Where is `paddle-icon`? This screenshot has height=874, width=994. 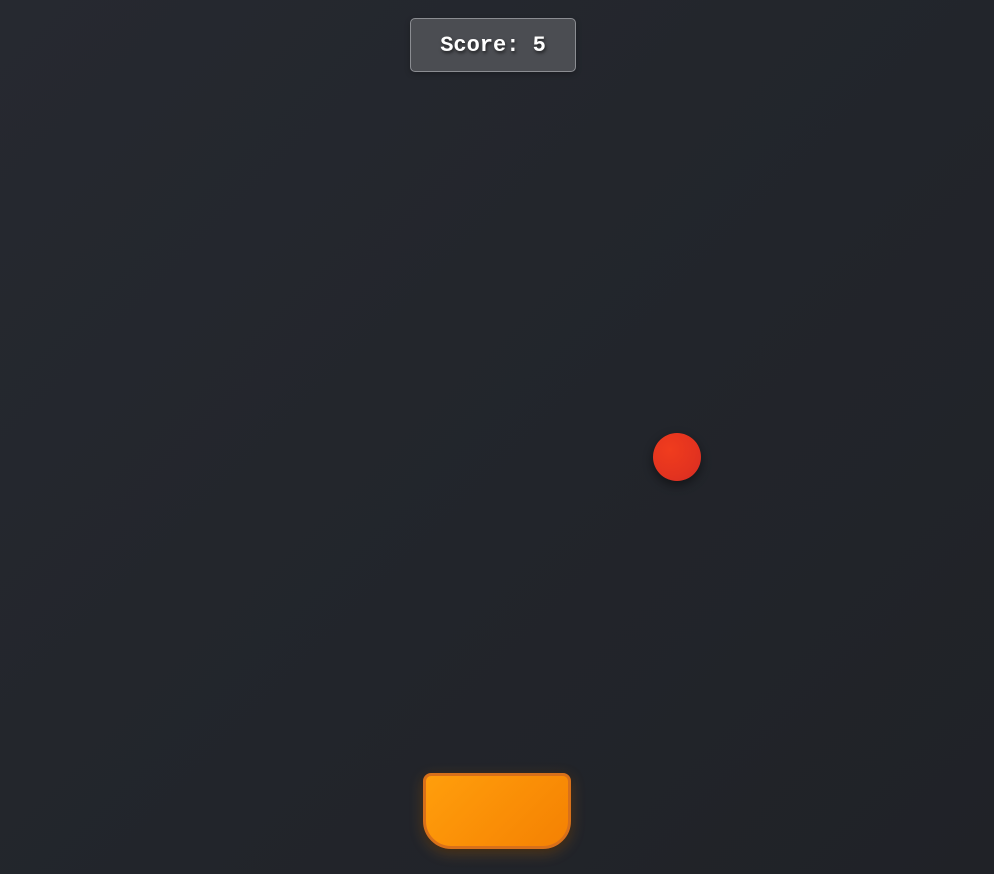 paddle-icon is located at coordinates (497, 811).